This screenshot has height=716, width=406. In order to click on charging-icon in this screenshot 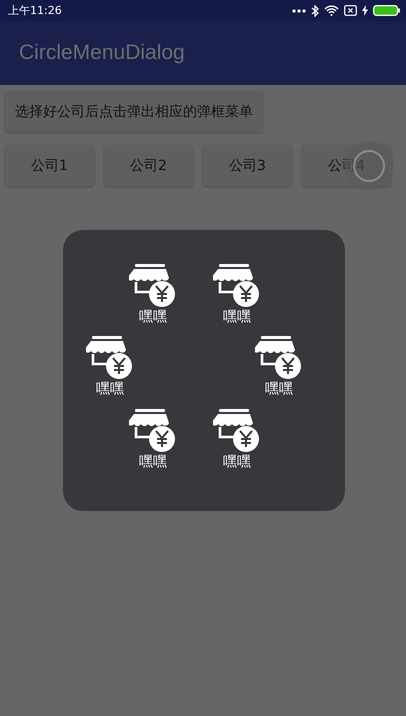, I will do `click(365, 10)`.